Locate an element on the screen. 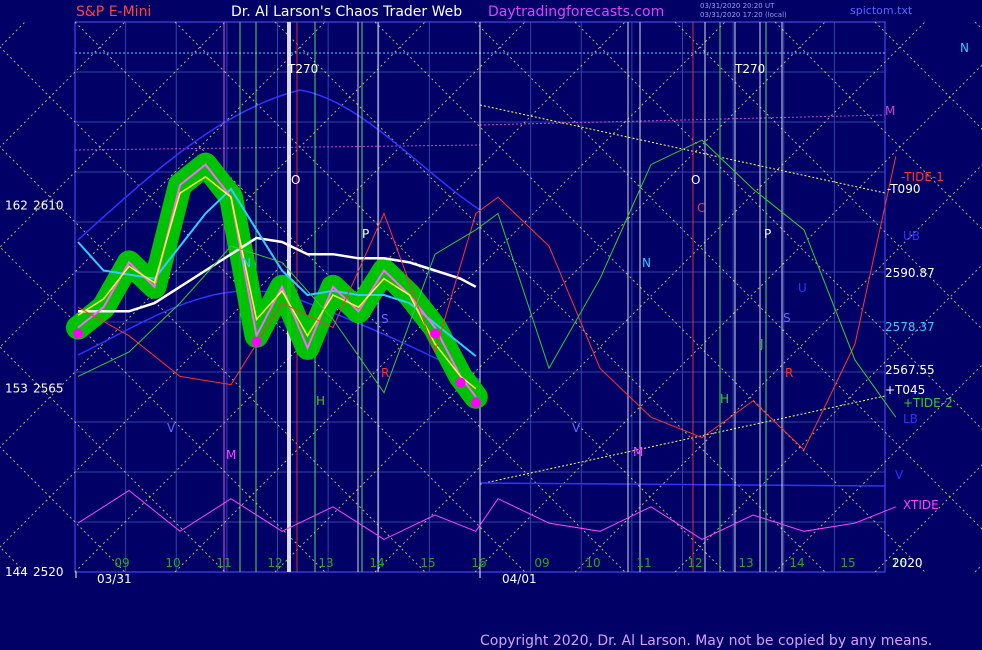  y-tick-left: 162 is located at coordinates (16, 205).